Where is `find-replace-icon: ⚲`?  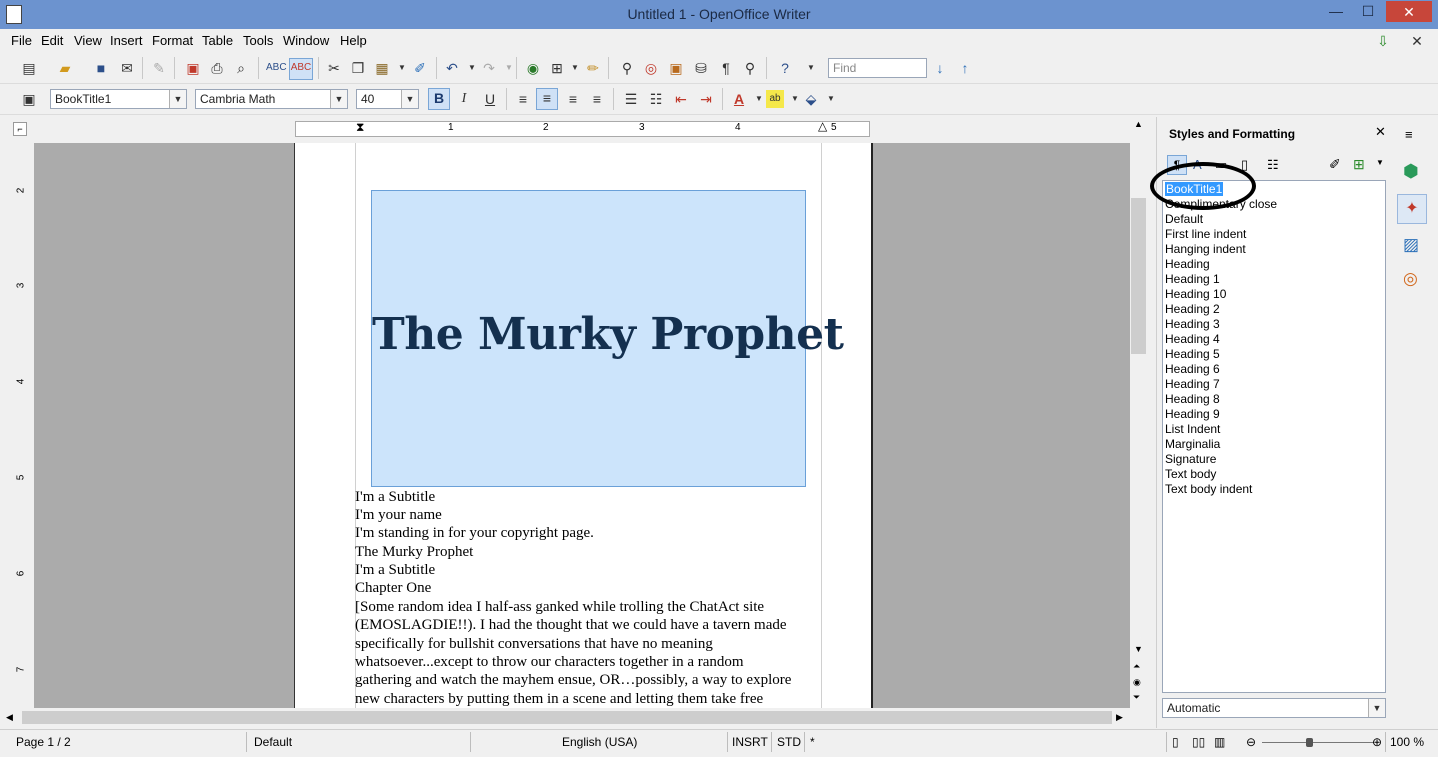 find-replace-icon: ⚲ is located at coordinates (627, 68).